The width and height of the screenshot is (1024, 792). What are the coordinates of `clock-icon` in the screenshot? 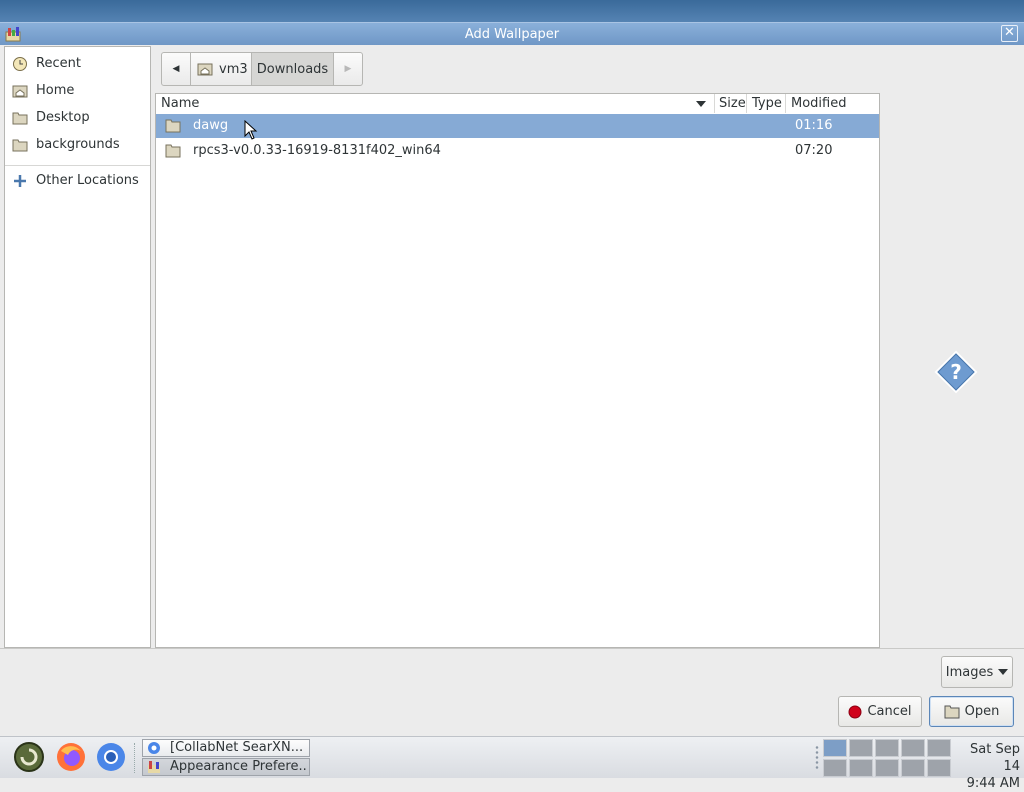 It's located at (20, 64).